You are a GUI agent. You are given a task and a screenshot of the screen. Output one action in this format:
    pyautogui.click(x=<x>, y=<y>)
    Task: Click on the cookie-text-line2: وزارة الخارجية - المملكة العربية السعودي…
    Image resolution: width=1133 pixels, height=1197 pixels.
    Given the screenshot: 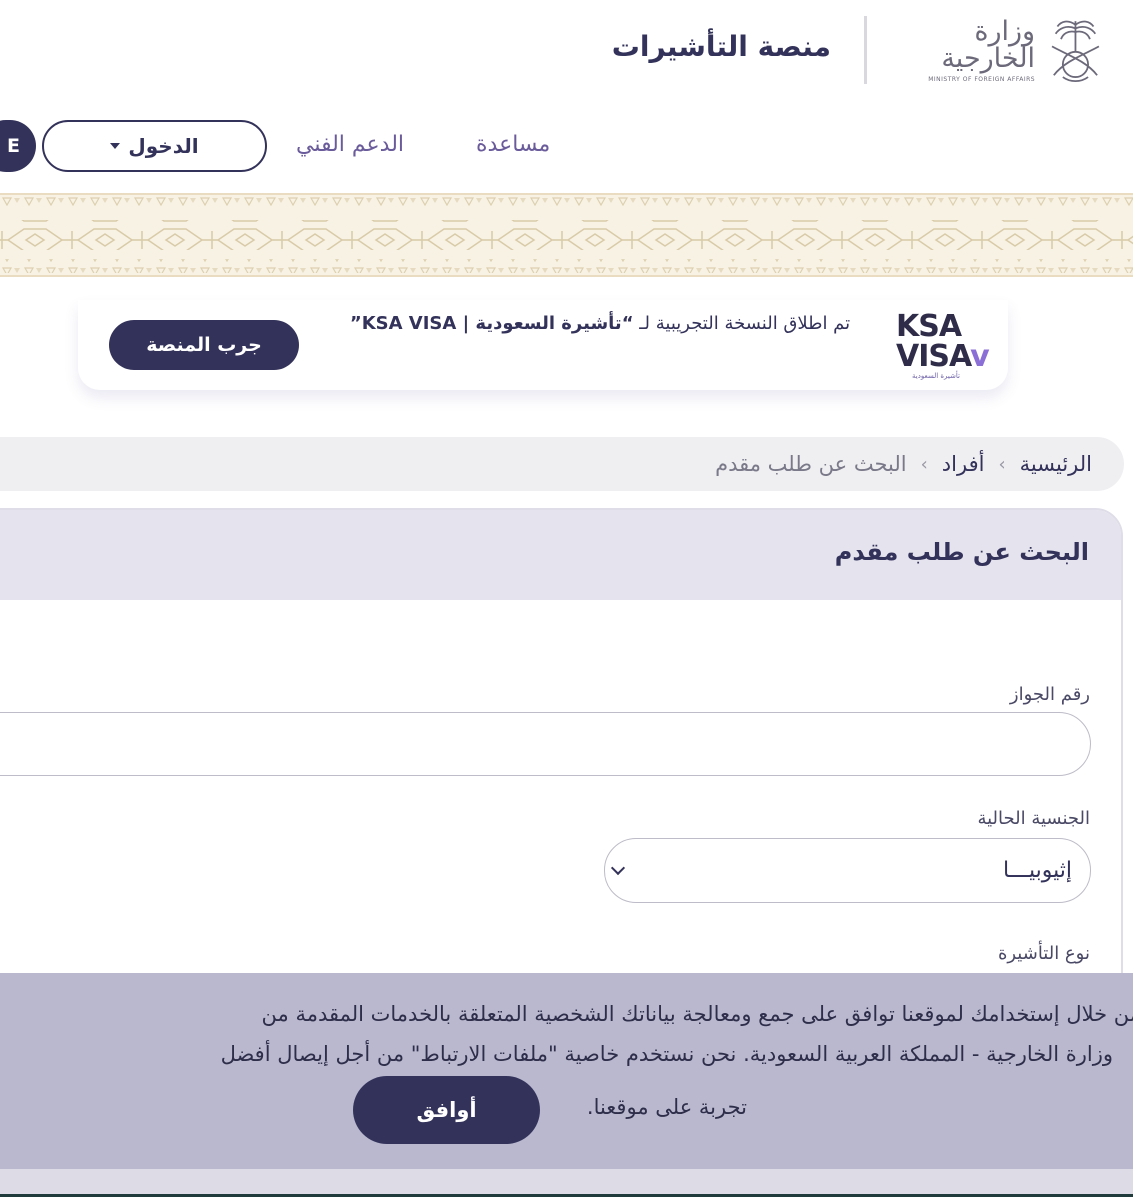 What is the action you would take?
    pyautogui.click(x=666, y=1054)
    